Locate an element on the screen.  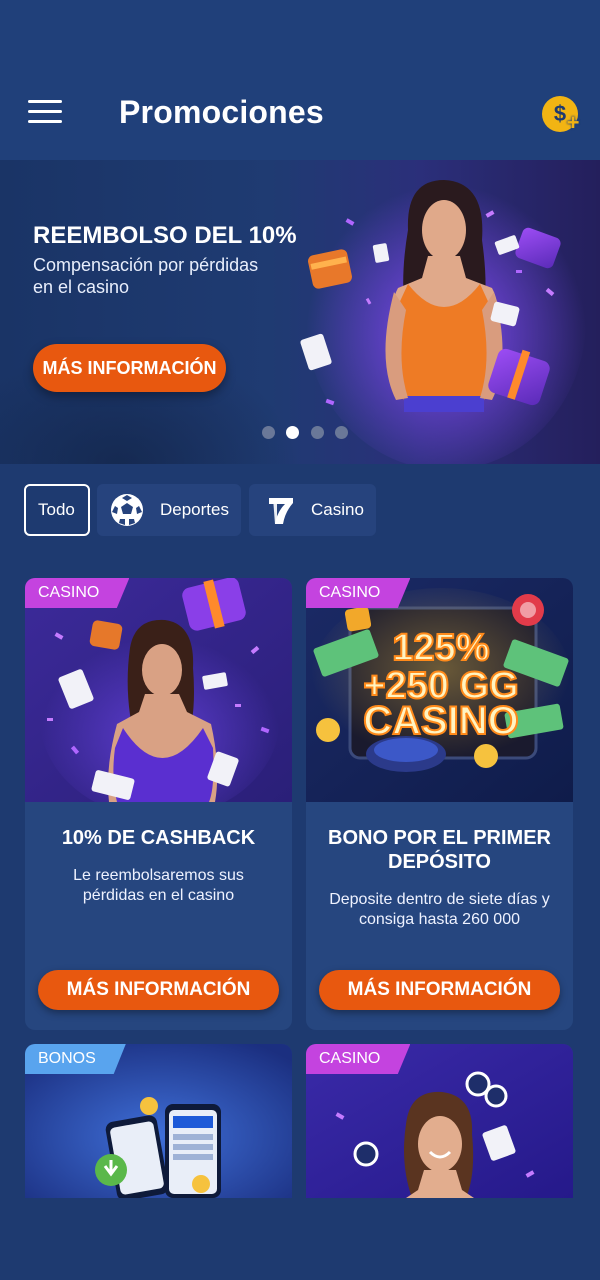
card-title: BONO POR EL PRIMER DEPÓSITO is located at coordinates (439, 850).